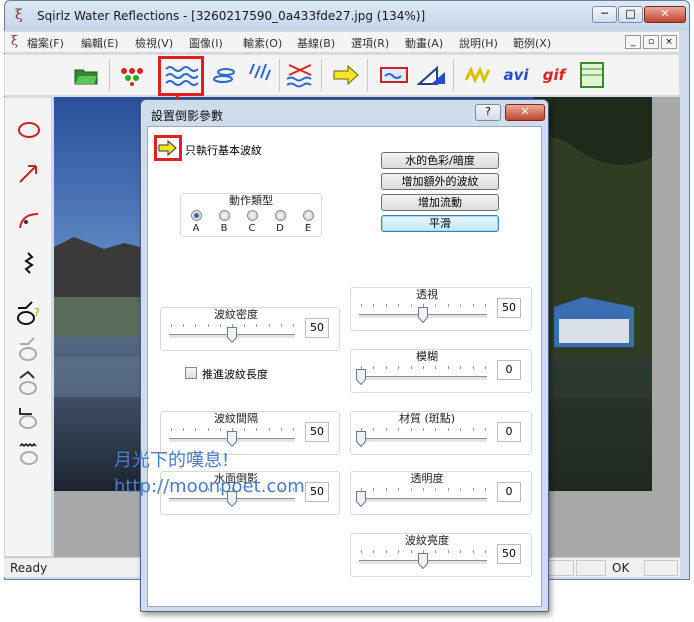 This screenshot has height=622, width=694. What do you see at coordinates (440, 160) in the screenshot?
I see `water-color-button: 水的色彩/暗度` at bounding box center [440, 160].